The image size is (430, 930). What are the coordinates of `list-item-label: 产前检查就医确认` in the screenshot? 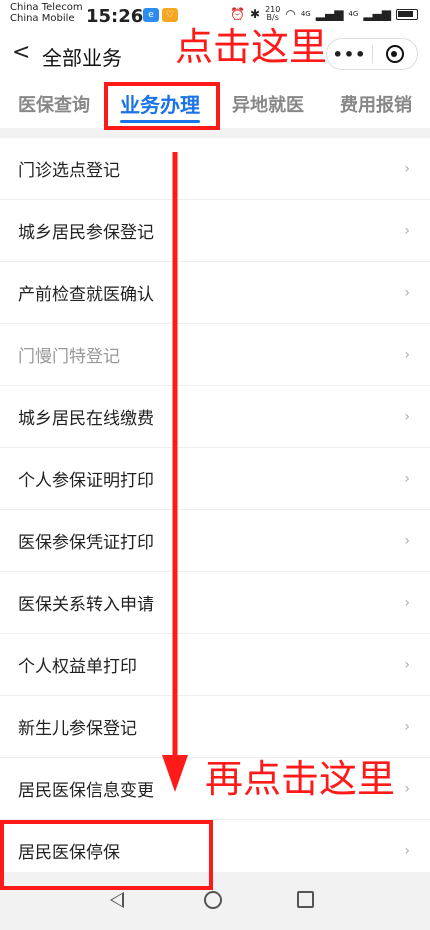 It's located at (86, 295).